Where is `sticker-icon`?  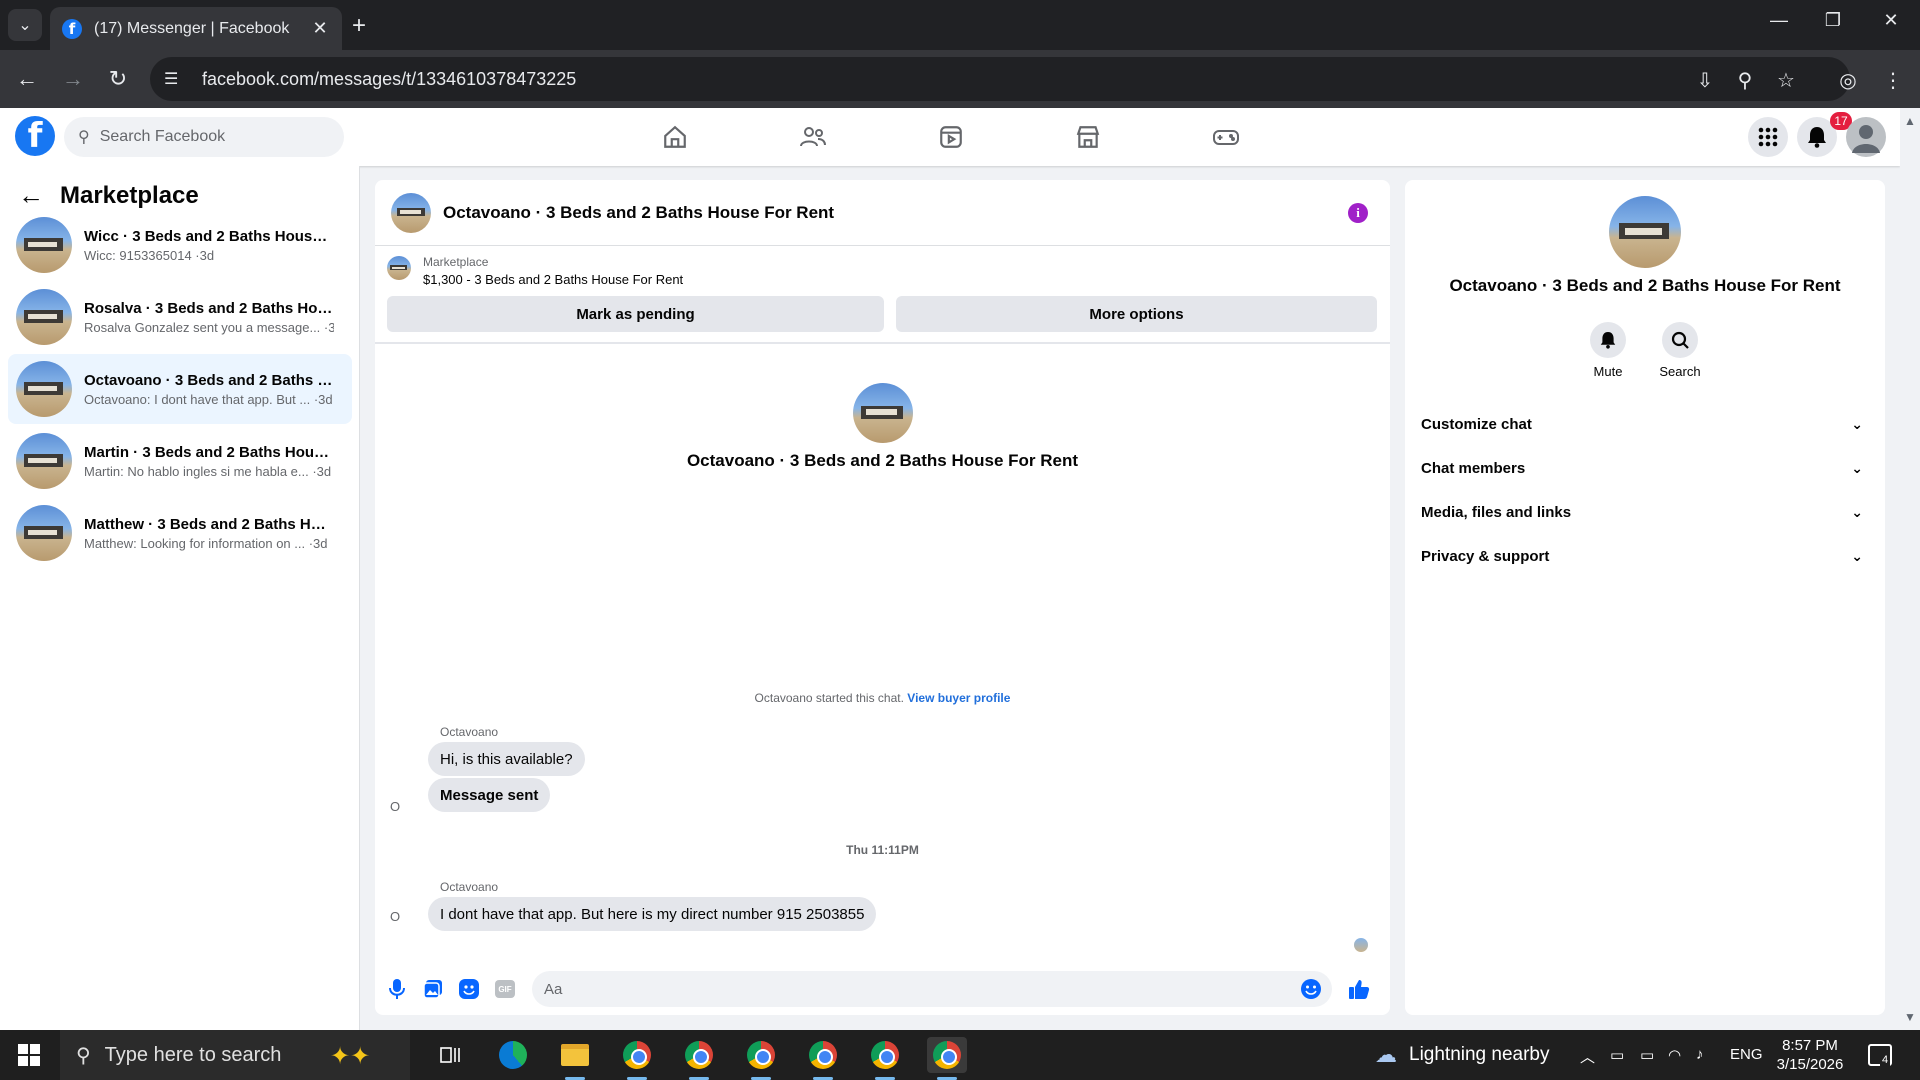
sticker-icon is located at coordinates (469, 989).